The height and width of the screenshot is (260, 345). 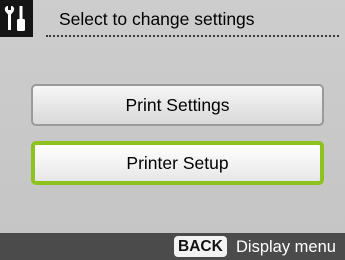 What do you see at coordinates (157, 19) in the screenshot?
I see `page-title: Select to change settings` at bounding box center [157, 19].